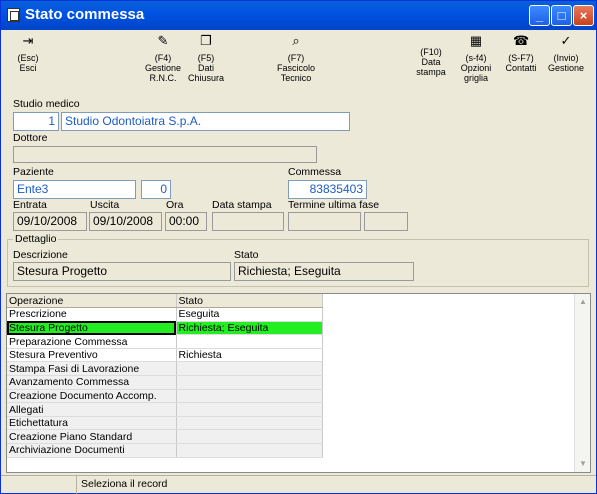 The width and height of the screenshot is (597, 494). What do you see at coordinates (165, 409) in the screenshot?
I see `table-row: Allegati` at bounding box center [165, 409].